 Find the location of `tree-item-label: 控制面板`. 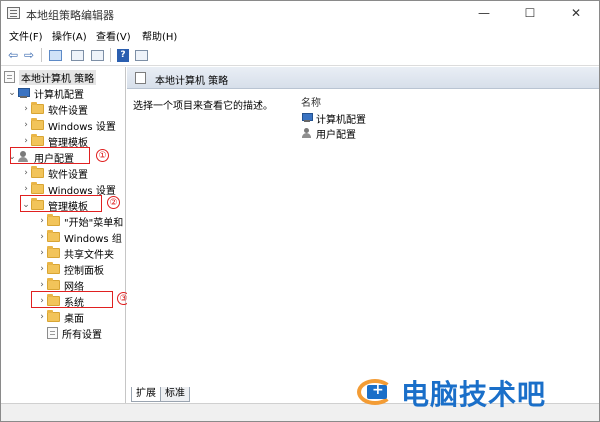

tree-item-label: 控制面板 is located at coordinates (84, 271).